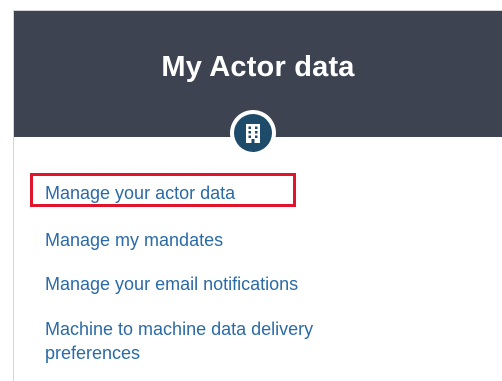  I want to click on top-margin, so click(251, 5).